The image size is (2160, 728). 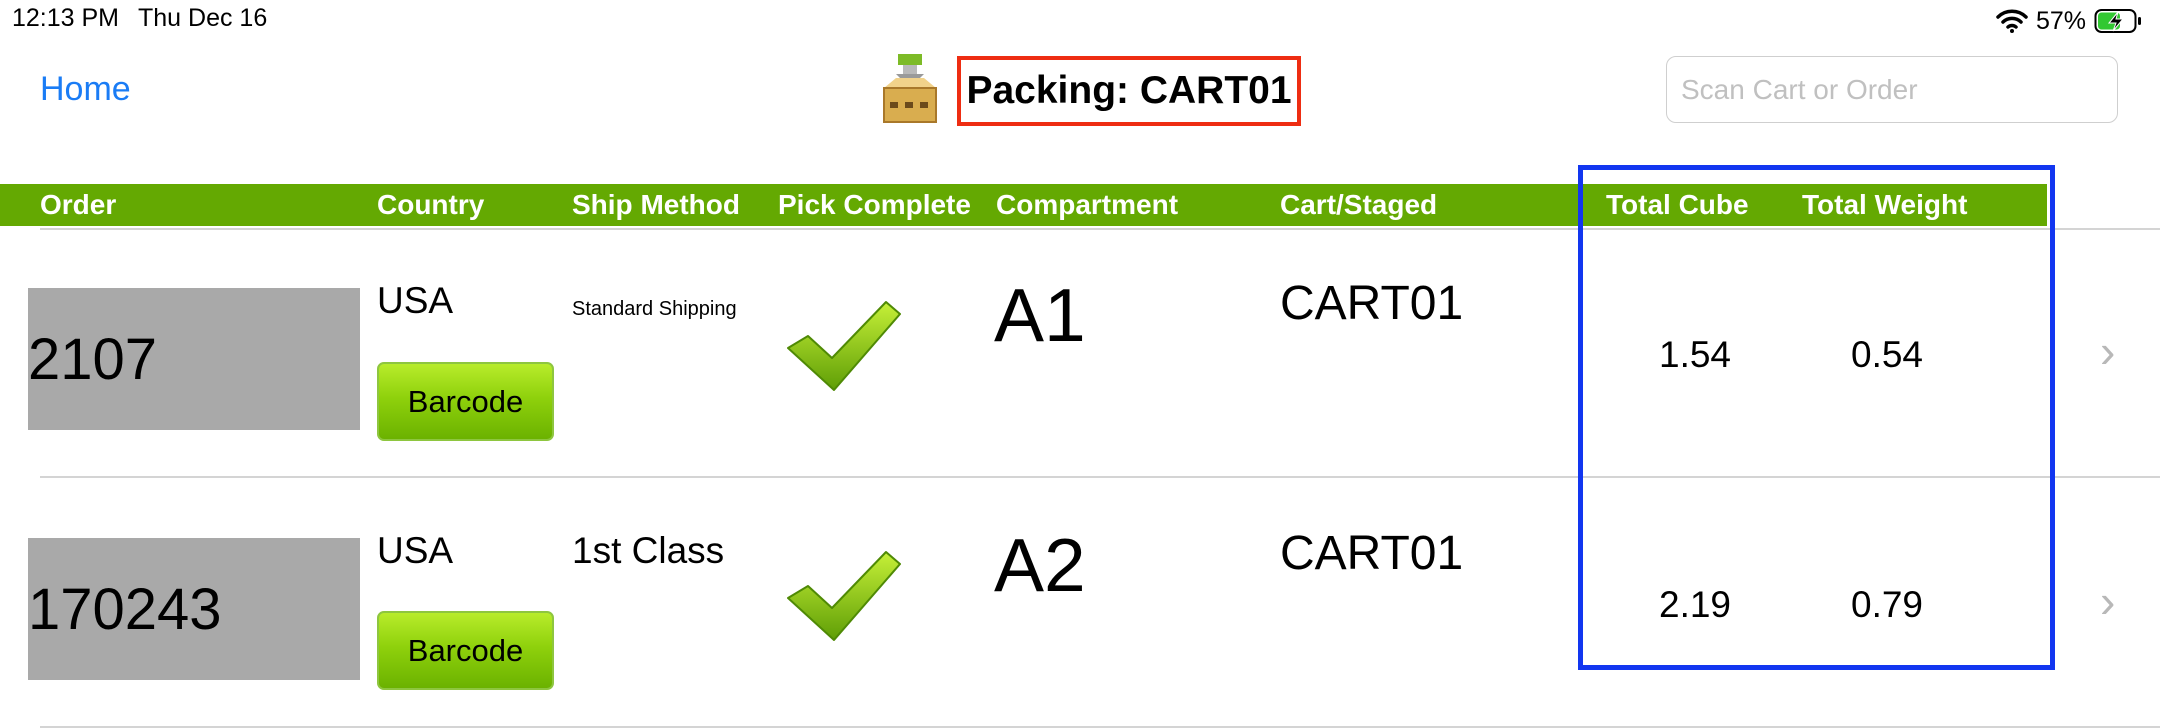 I want to click on ship-method: 1st Class, so click(x=648, y=550).